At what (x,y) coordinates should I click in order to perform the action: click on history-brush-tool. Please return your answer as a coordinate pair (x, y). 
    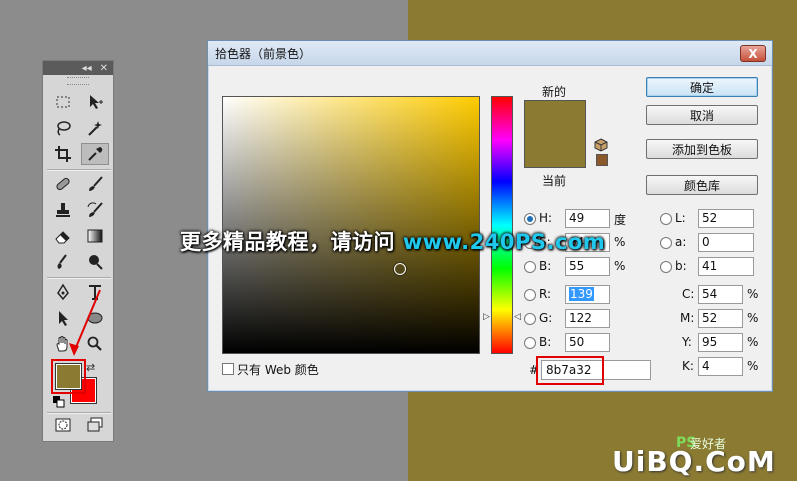
    Looking at the image, I should click on (95, 210).